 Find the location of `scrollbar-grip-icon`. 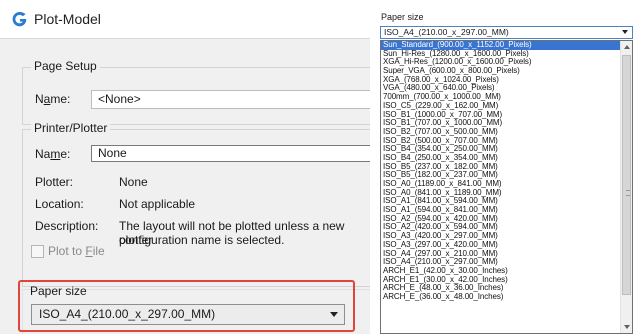

scrollbar-grip-icon is located at coordinates (628, 193).